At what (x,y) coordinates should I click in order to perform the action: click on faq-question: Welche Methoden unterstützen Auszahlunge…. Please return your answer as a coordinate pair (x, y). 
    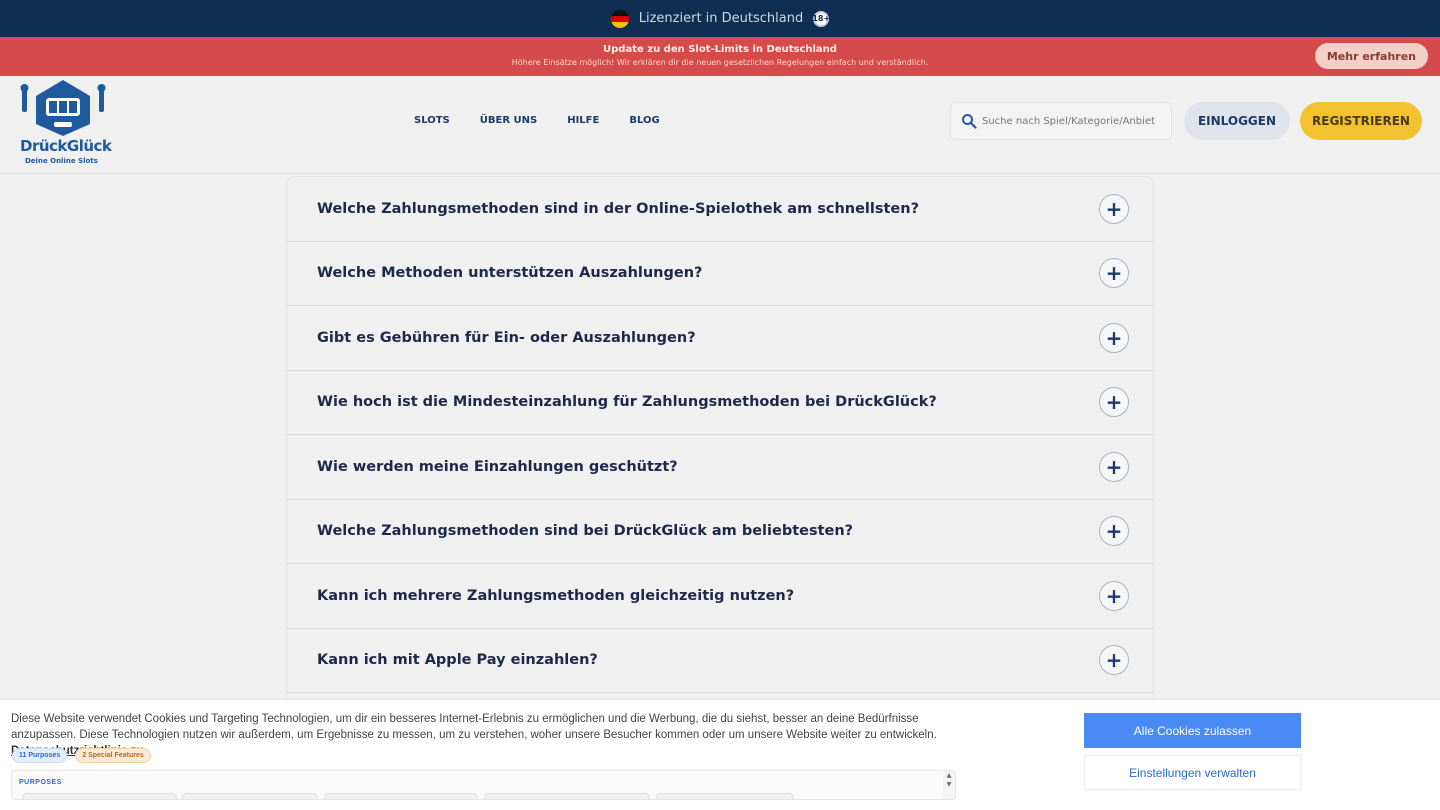
    Looking at the image, I should click on (510, 273).